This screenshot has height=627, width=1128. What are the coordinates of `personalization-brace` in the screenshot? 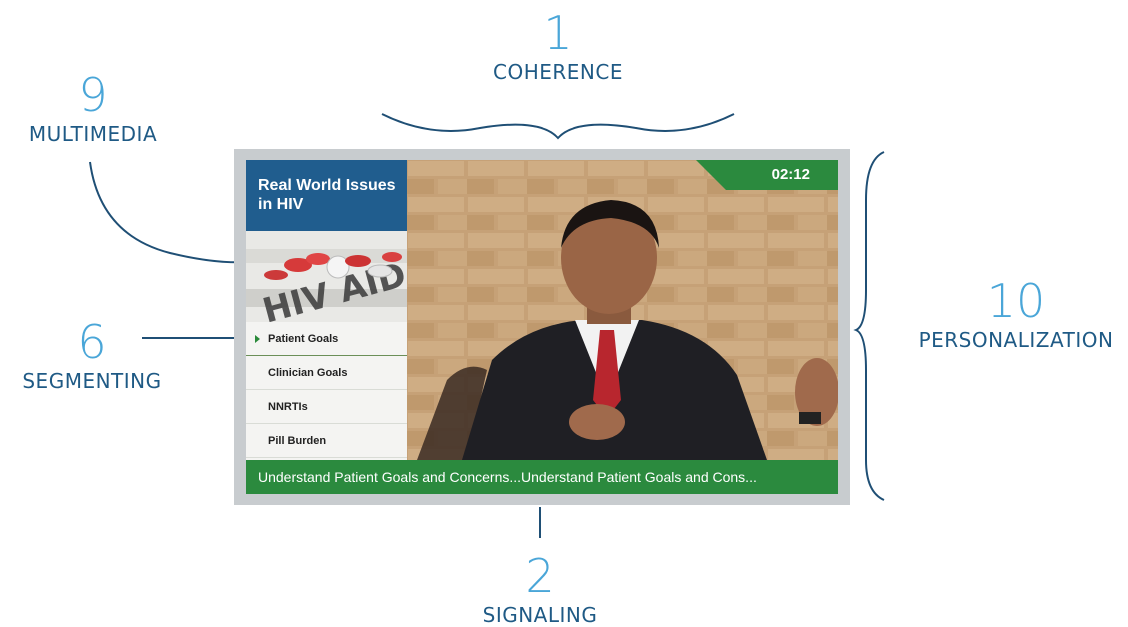 It's located at (869, 326).